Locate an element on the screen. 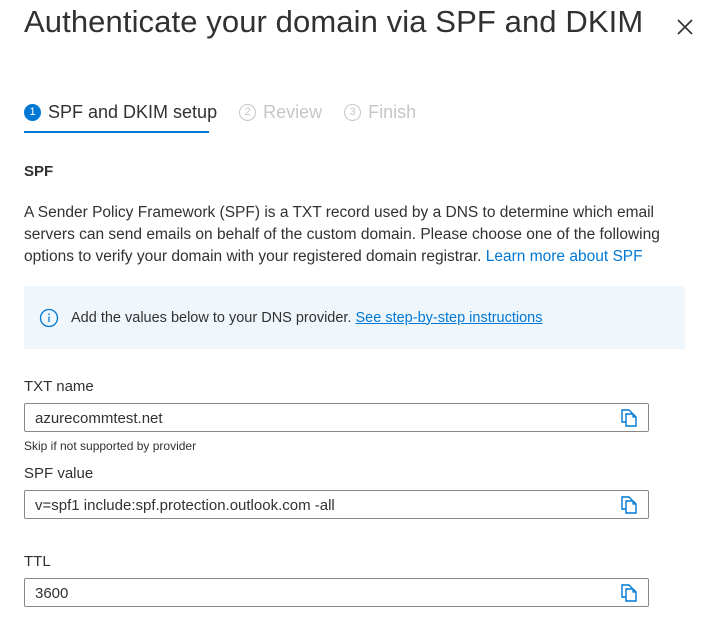 Image resolution: width=702 pixels, height=636 pixels. step-number: 2 is located at coordinates (248, 112).